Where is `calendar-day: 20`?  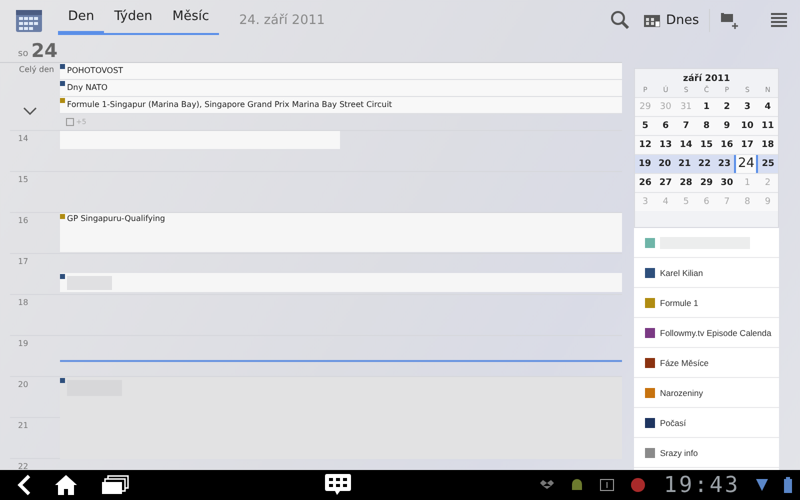
calendar-day: 20 is located at coordinates (664, 164).